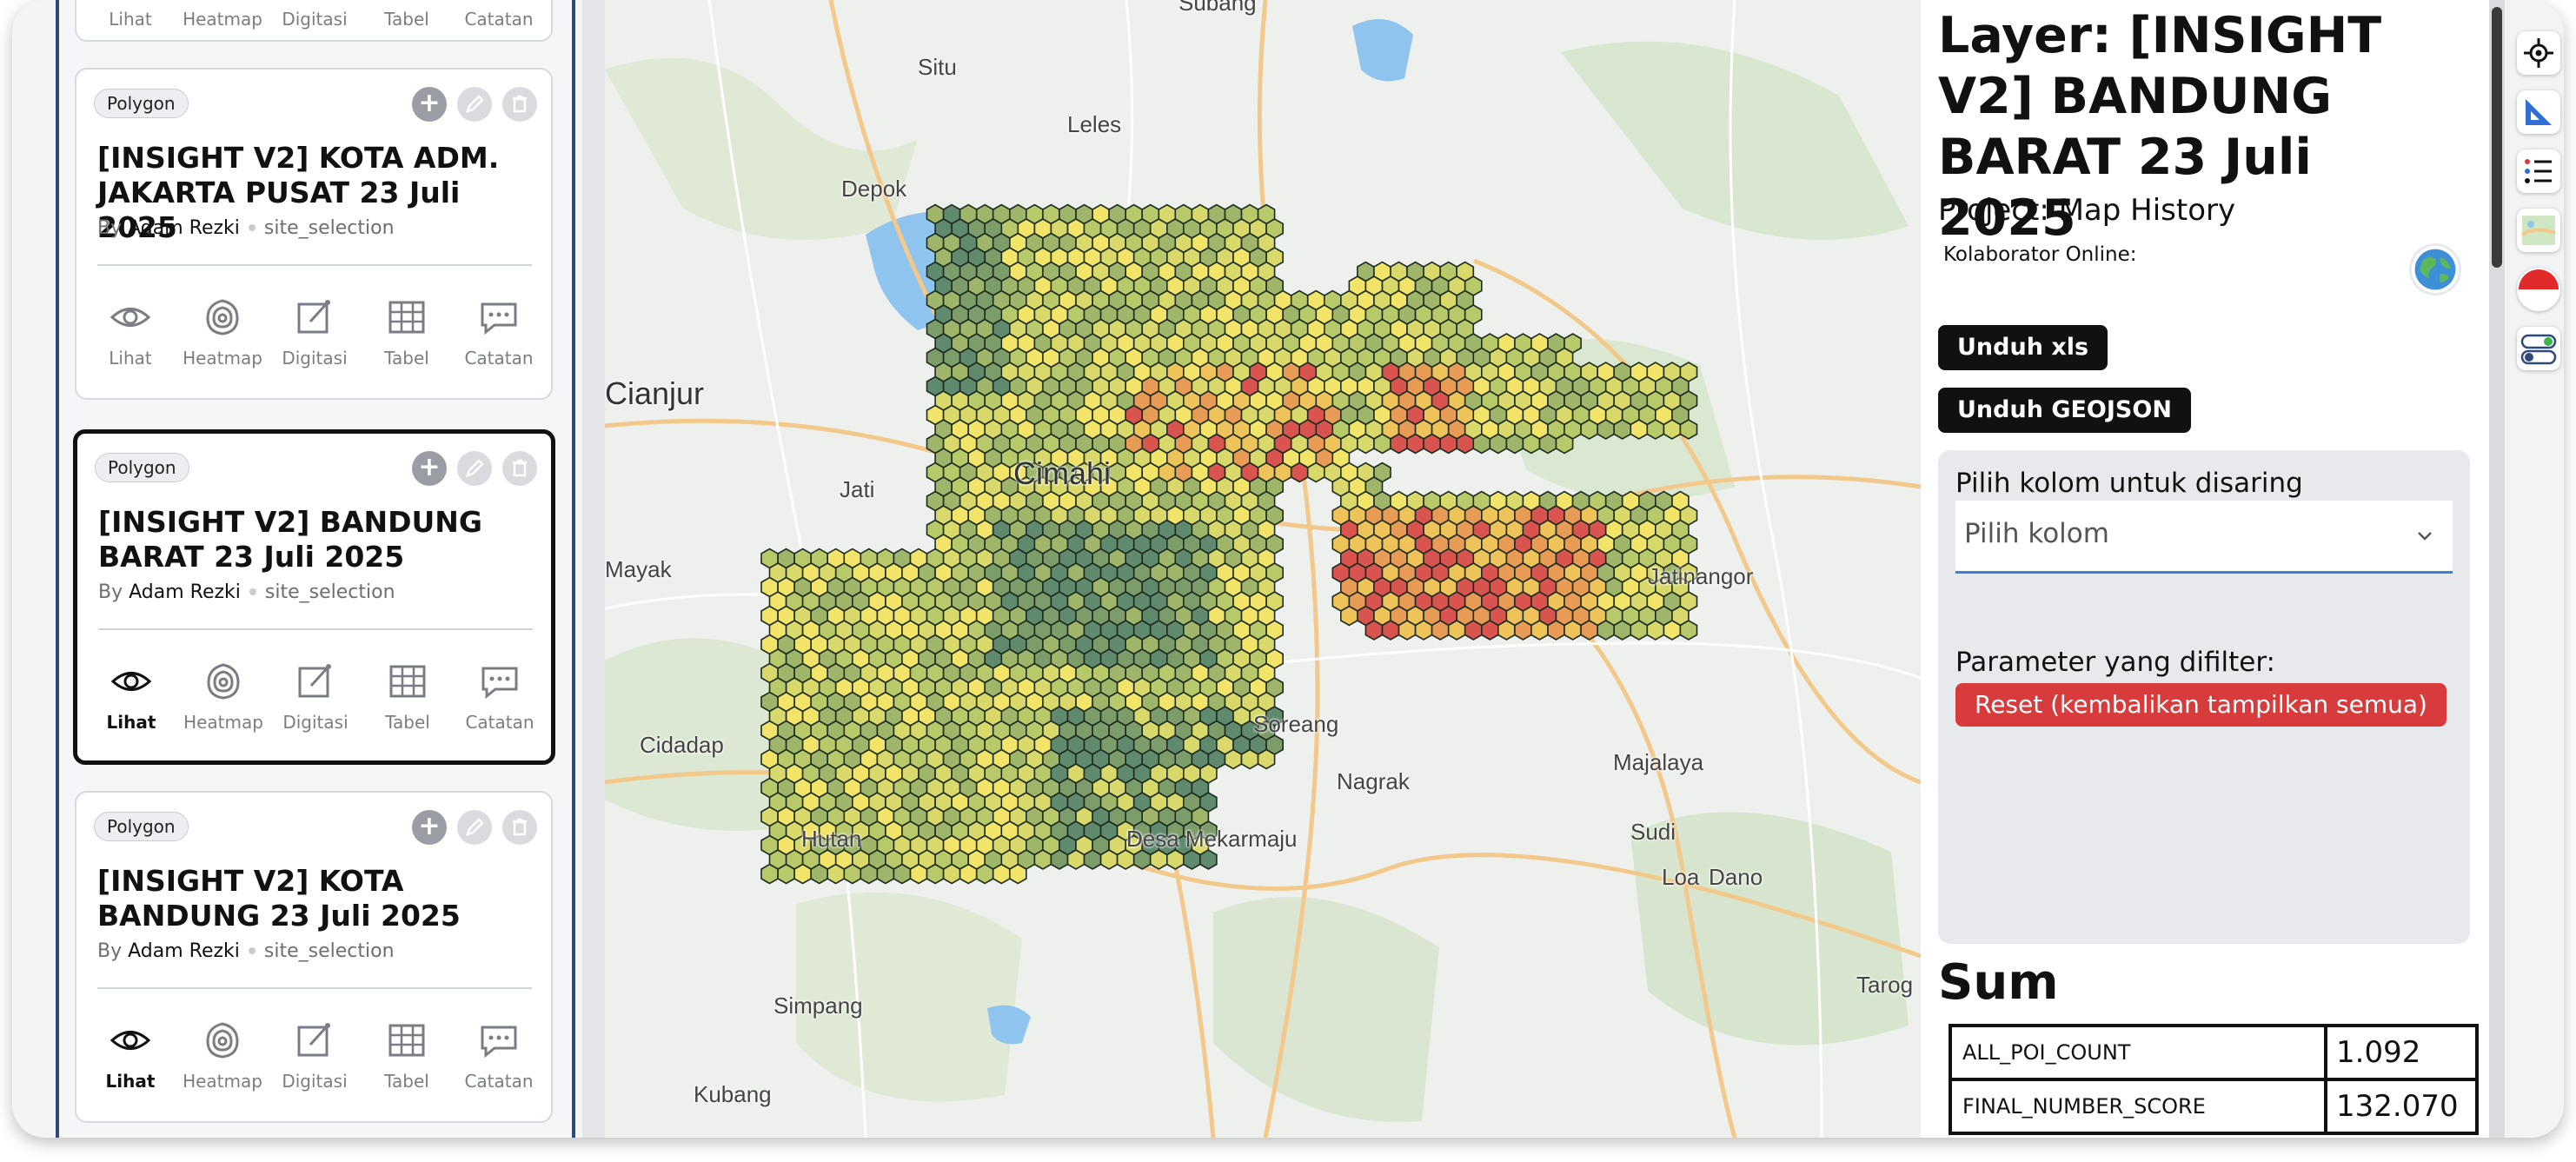 Image resolution: width=2576 pixels, height=1162 pixels. Describe the element at coordinates (319, 539) in the screenshot. I see `layer-title: [INSIGHT V2] BANDUNG BARAT 23 Juli 2025` at that location.